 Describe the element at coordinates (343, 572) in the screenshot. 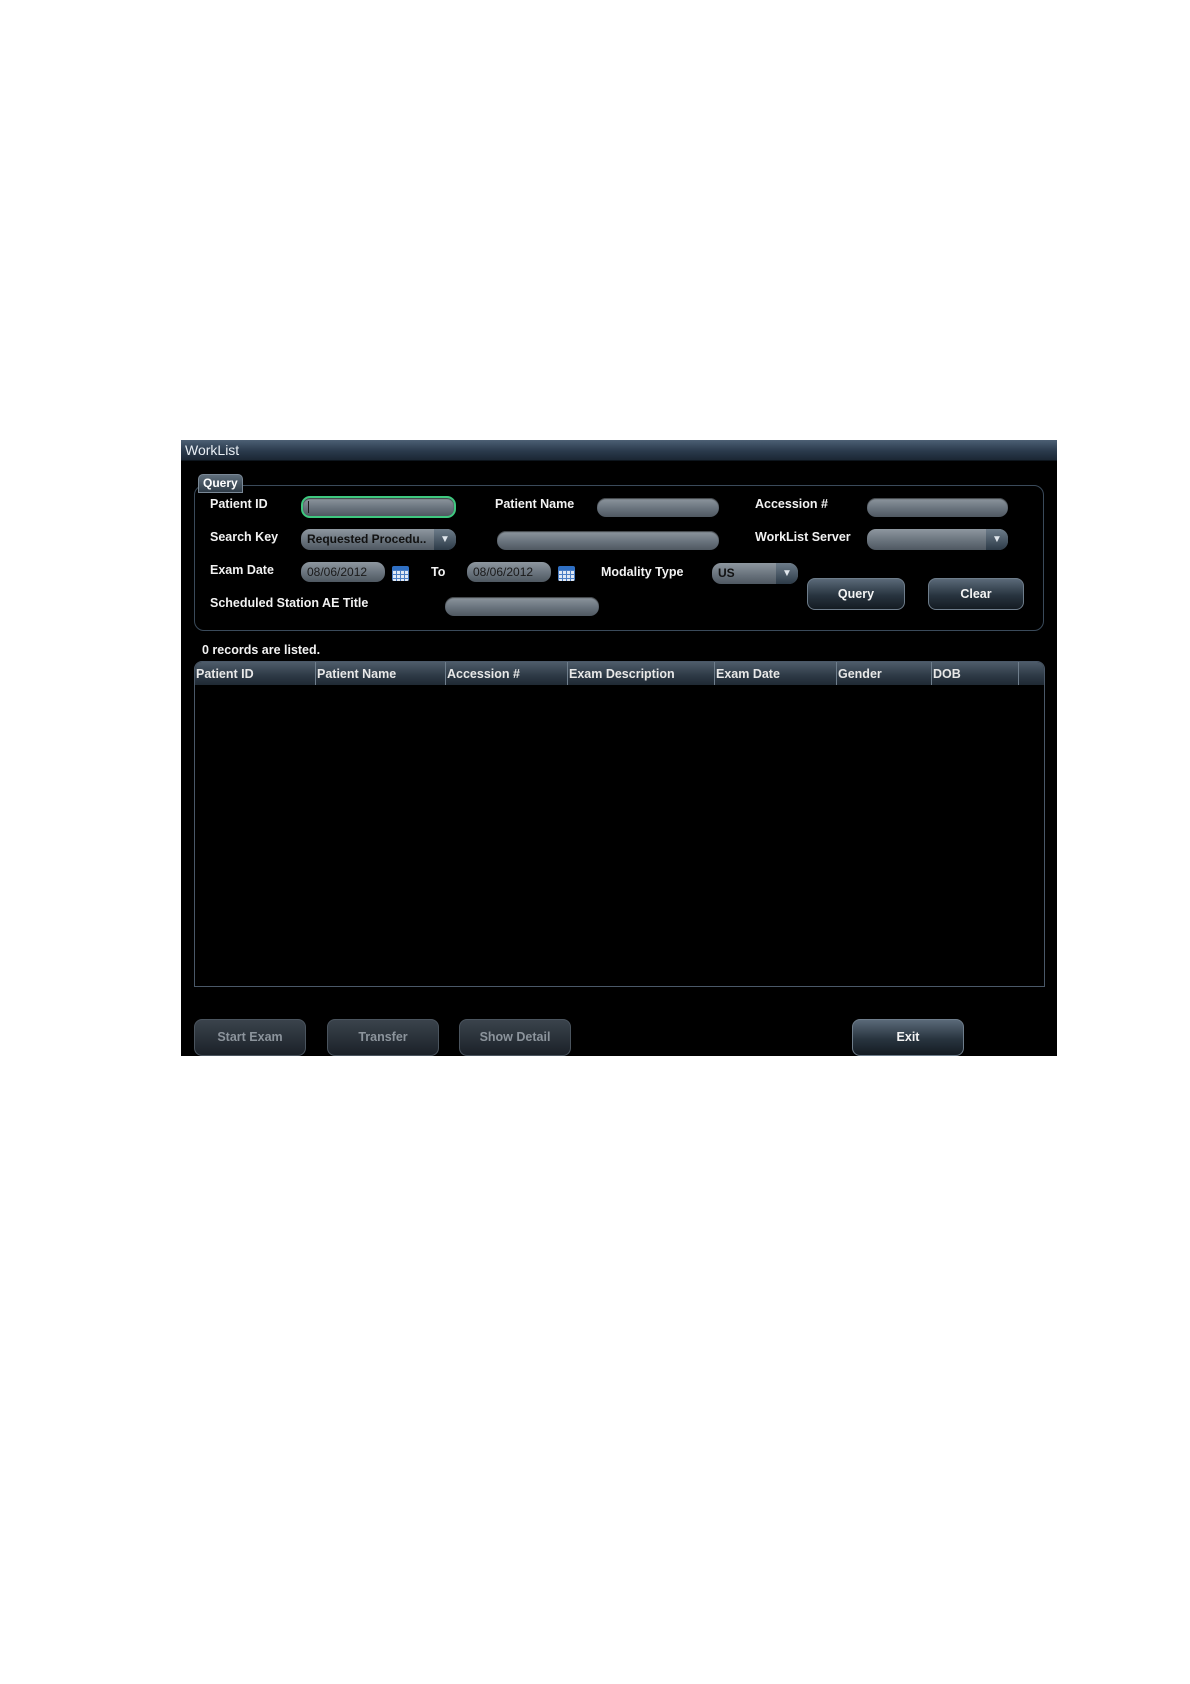

I see `exam-date-from-input: 08/06/2012` at that location.